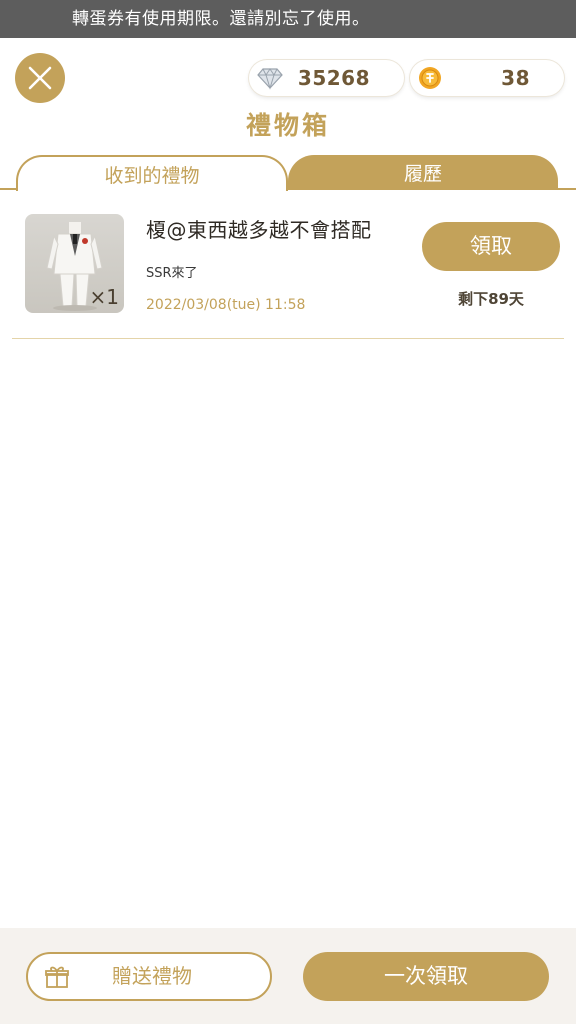 The height and width of the screenshot is (1024, 576). I want to click on footer-bar: 贈送禮物 一次領取, so click(288, 976).